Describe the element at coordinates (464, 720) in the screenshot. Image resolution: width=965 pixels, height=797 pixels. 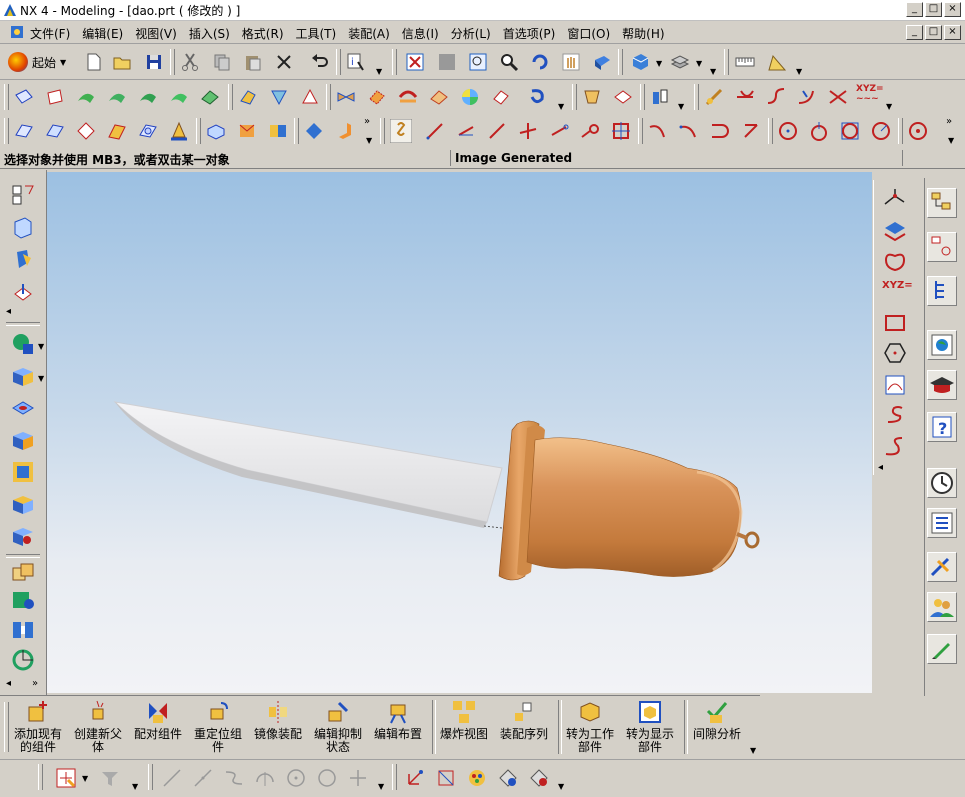
I see `exploded-view-button: 爆炸视图` at that location.